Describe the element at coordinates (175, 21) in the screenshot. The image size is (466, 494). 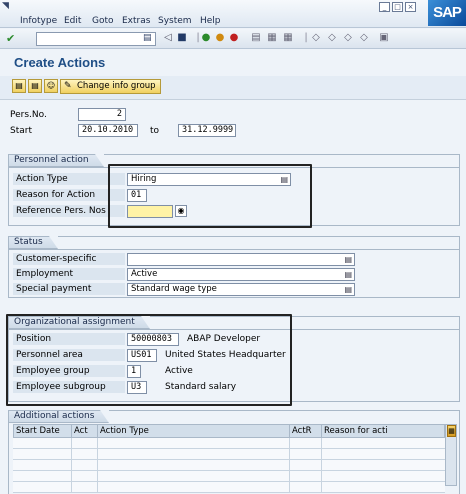
I see `menu-system: System` at that location.